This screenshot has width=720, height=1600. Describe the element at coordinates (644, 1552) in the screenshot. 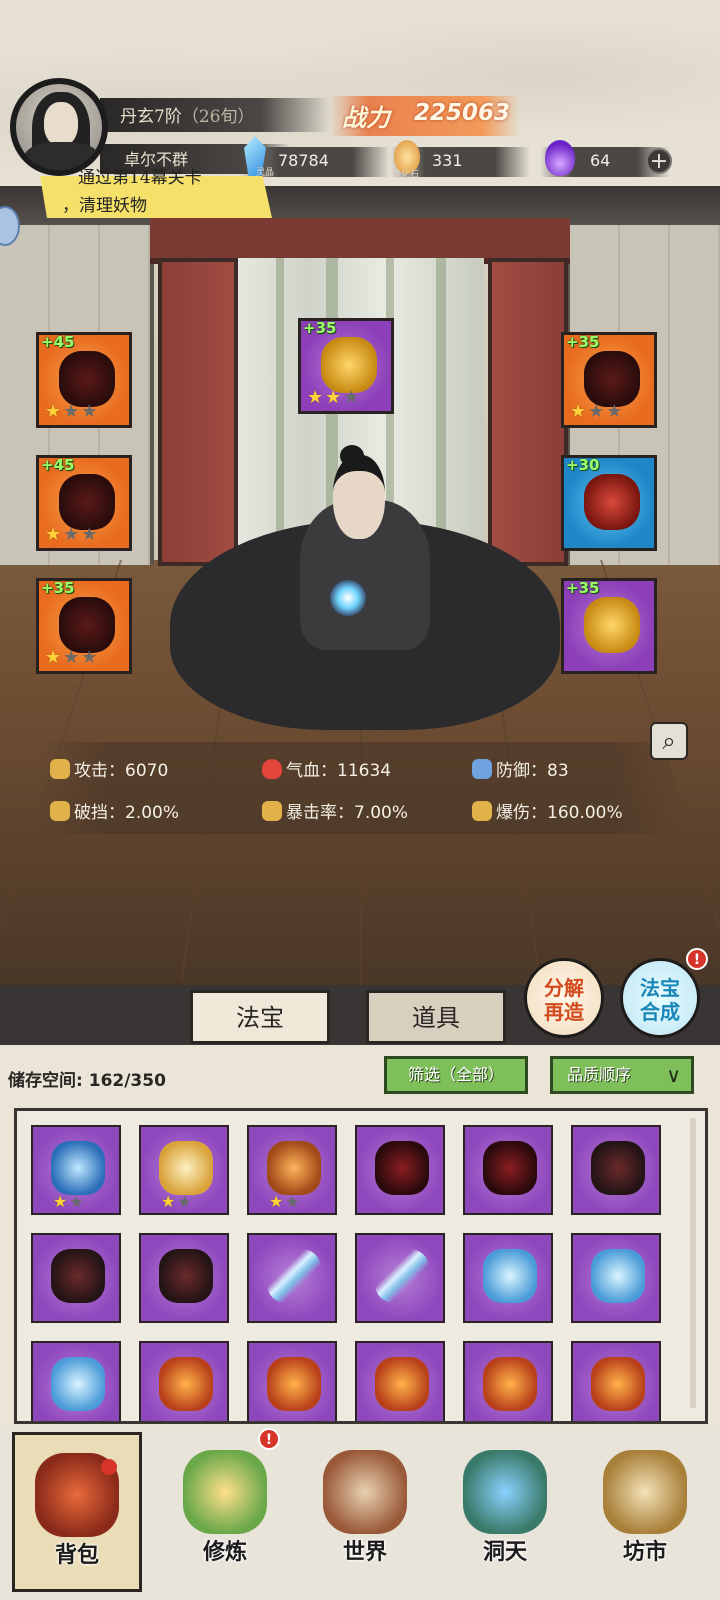

I see `nav-label: 坊市` at that location.